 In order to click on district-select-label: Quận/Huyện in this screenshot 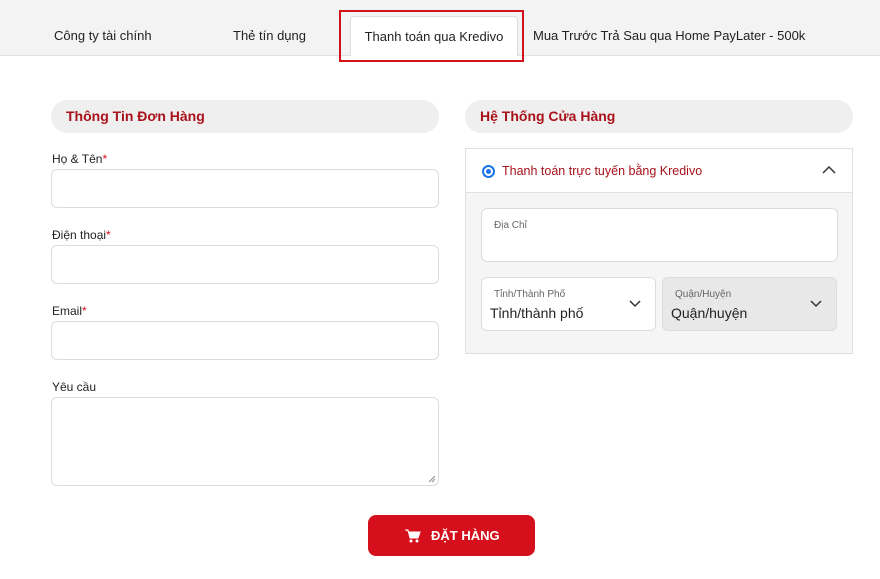, I will do `click(703, 294)`.